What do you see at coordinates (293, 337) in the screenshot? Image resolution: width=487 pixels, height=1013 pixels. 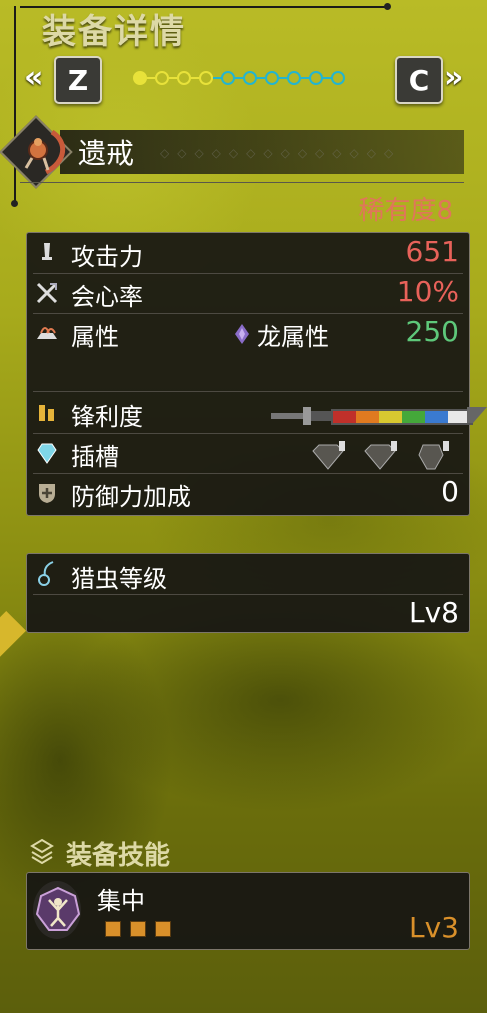 I see `element-name: 龙属性` at bounding box center [293, 337].